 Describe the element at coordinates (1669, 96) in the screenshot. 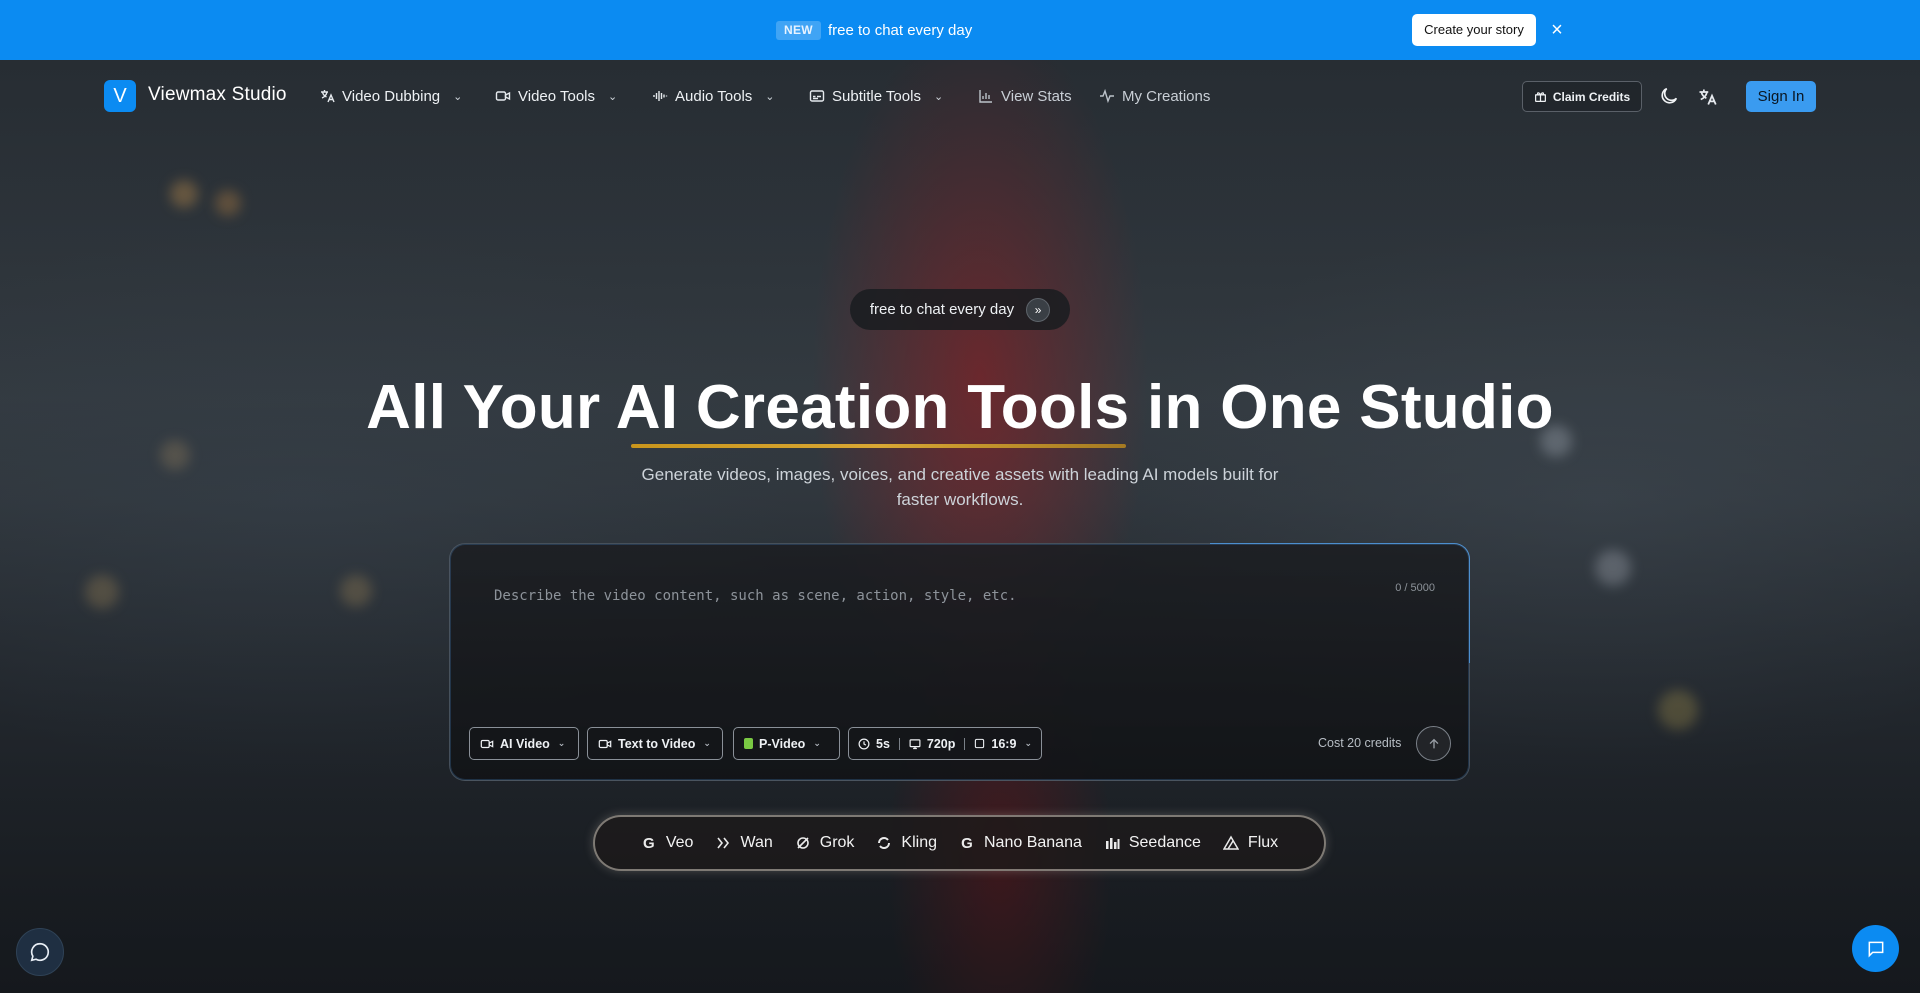

I see `moon-icon` at that location.